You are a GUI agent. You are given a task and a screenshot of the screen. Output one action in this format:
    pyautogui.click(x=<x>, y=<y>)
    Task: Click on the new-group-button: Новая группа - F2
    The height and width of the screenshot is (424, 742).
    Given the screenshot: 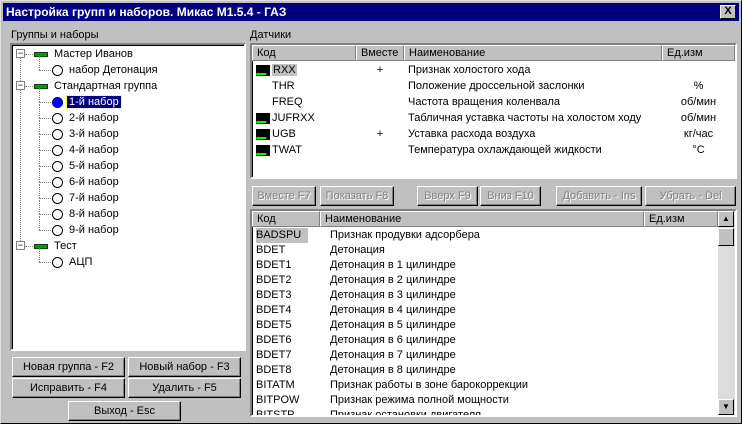 What is the action you would take?
    pyautogui.click(x=68, y=367)
    